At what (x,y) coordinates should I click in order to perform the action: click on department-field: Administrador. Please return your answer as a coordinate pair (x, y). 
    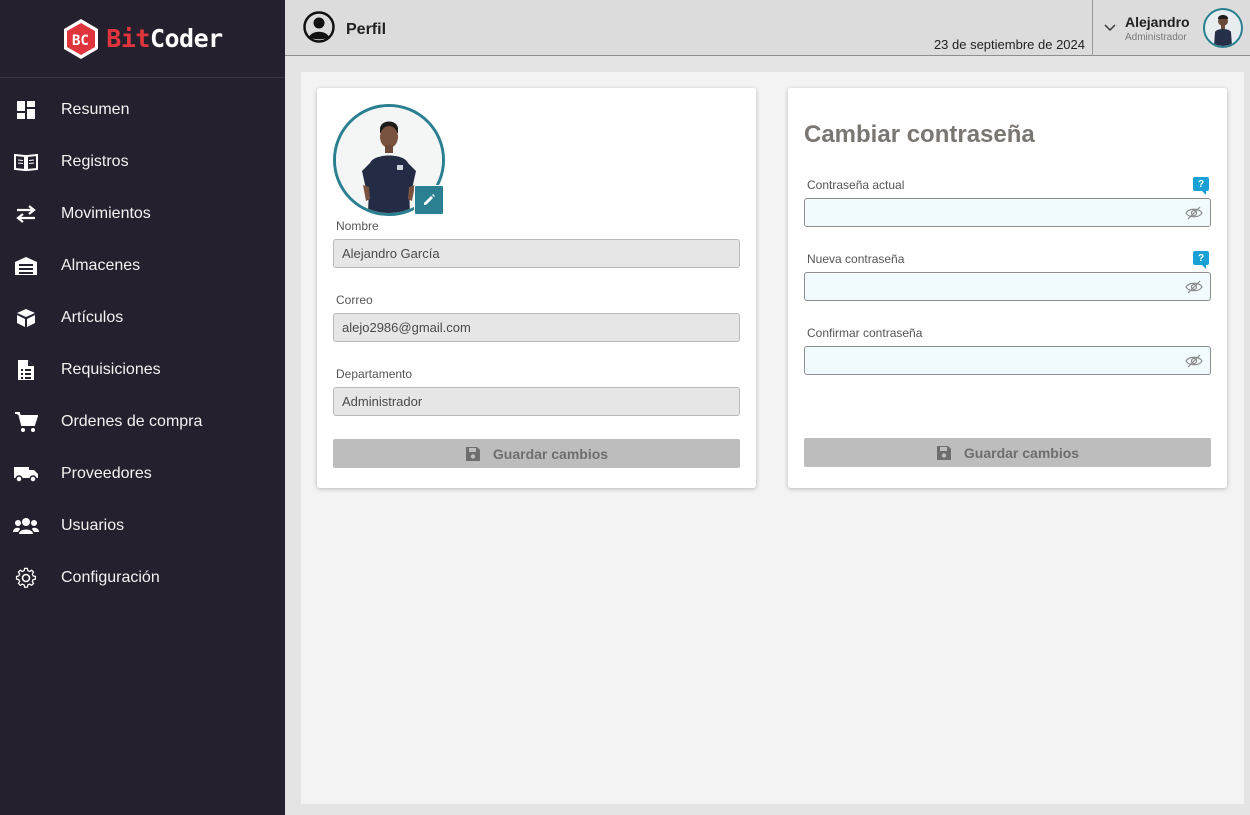
    Looking at the image, I should click on (536, 401).